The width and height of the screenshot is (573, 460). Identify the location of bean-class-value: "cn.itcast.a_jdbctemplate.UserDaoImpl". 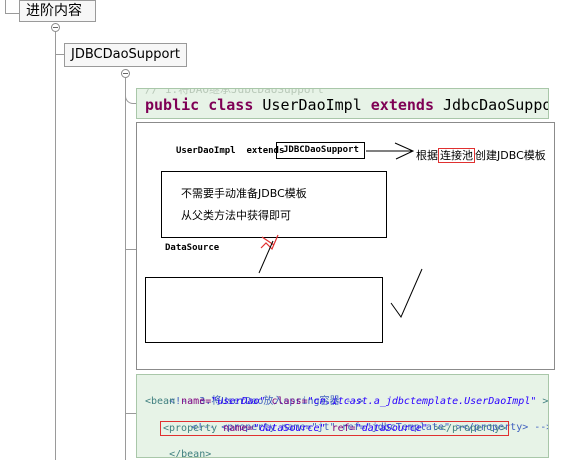
(422, 401).